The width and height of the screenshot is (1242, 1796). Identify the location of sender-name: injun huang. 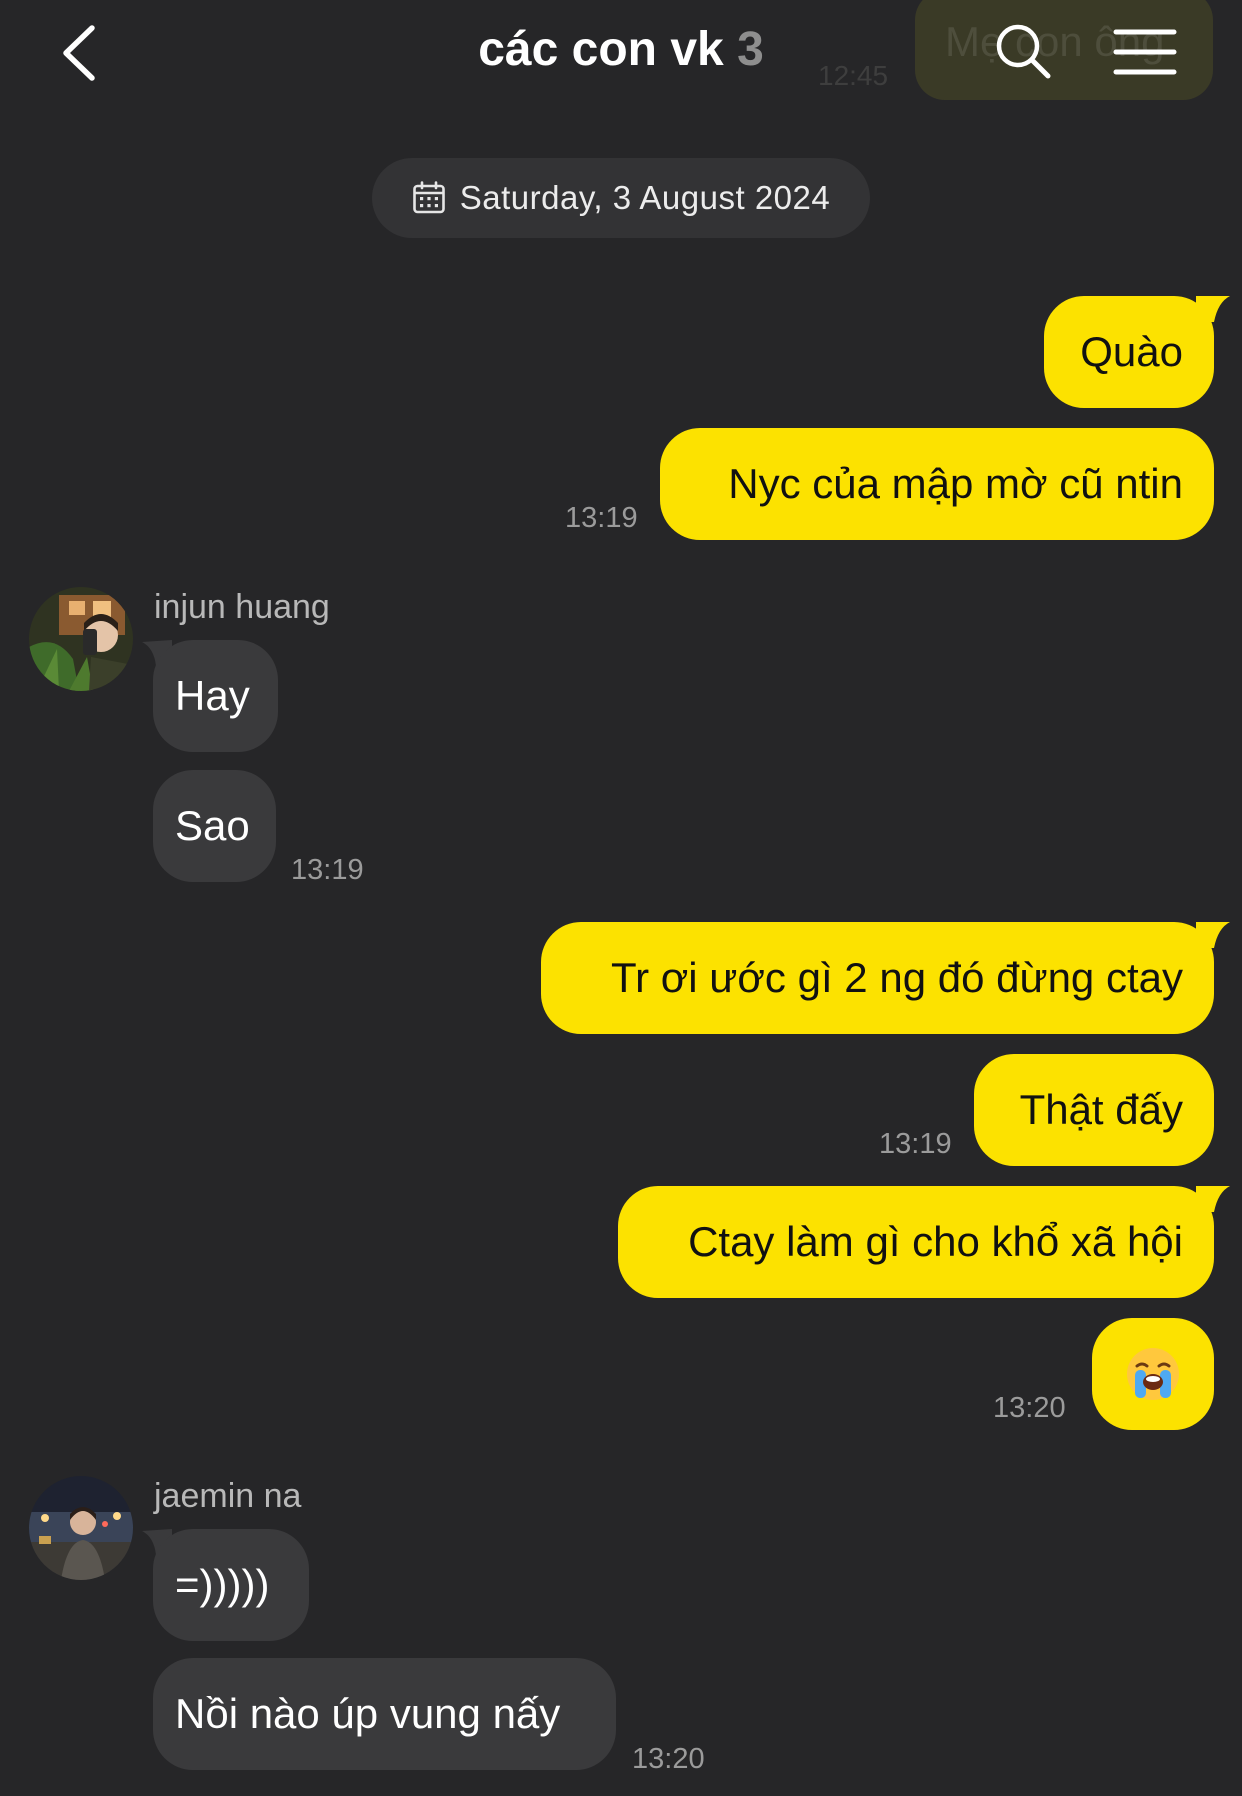
(242, 607).